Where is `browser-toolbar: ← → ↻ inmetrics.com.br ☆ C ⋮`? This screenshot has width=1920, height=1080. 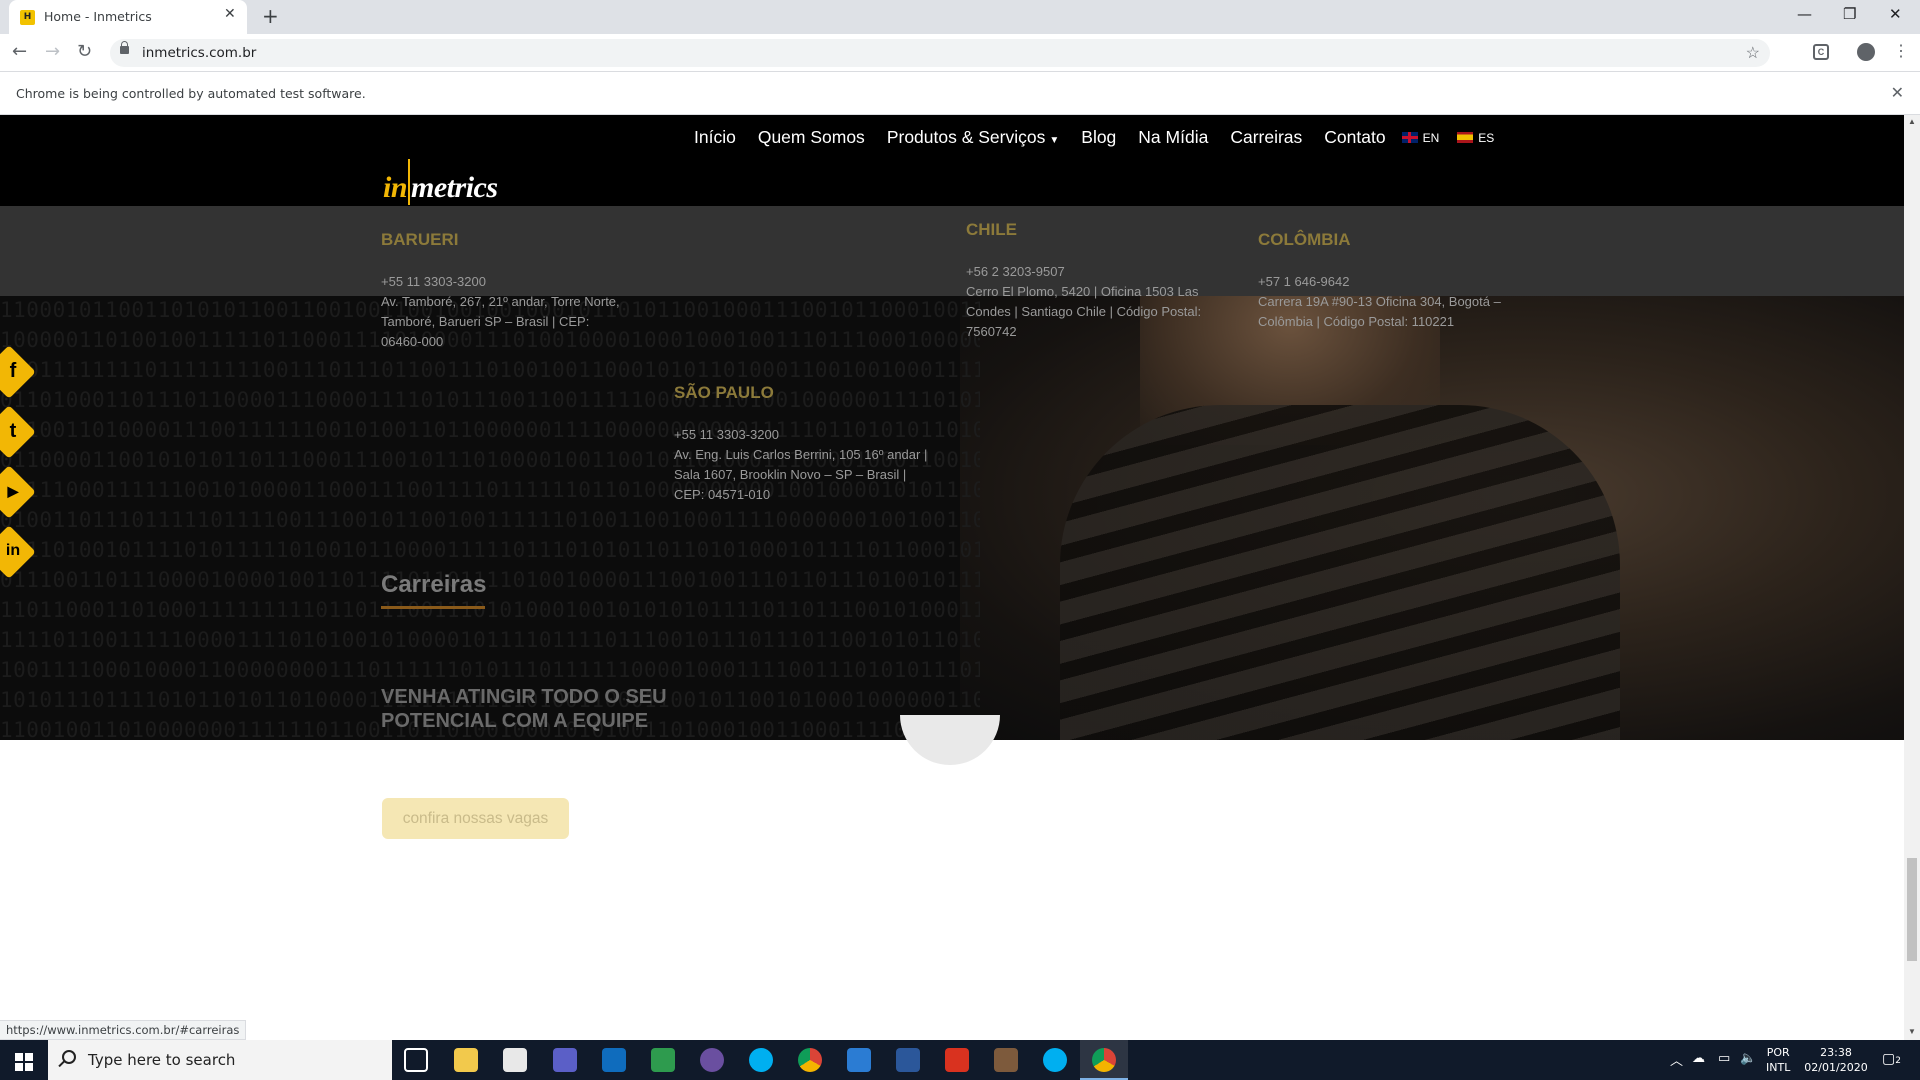 browser-toolbar: ← → ↻ inmetrics.com.br ☆ C ⋮ is located at coordinates (960, 53).